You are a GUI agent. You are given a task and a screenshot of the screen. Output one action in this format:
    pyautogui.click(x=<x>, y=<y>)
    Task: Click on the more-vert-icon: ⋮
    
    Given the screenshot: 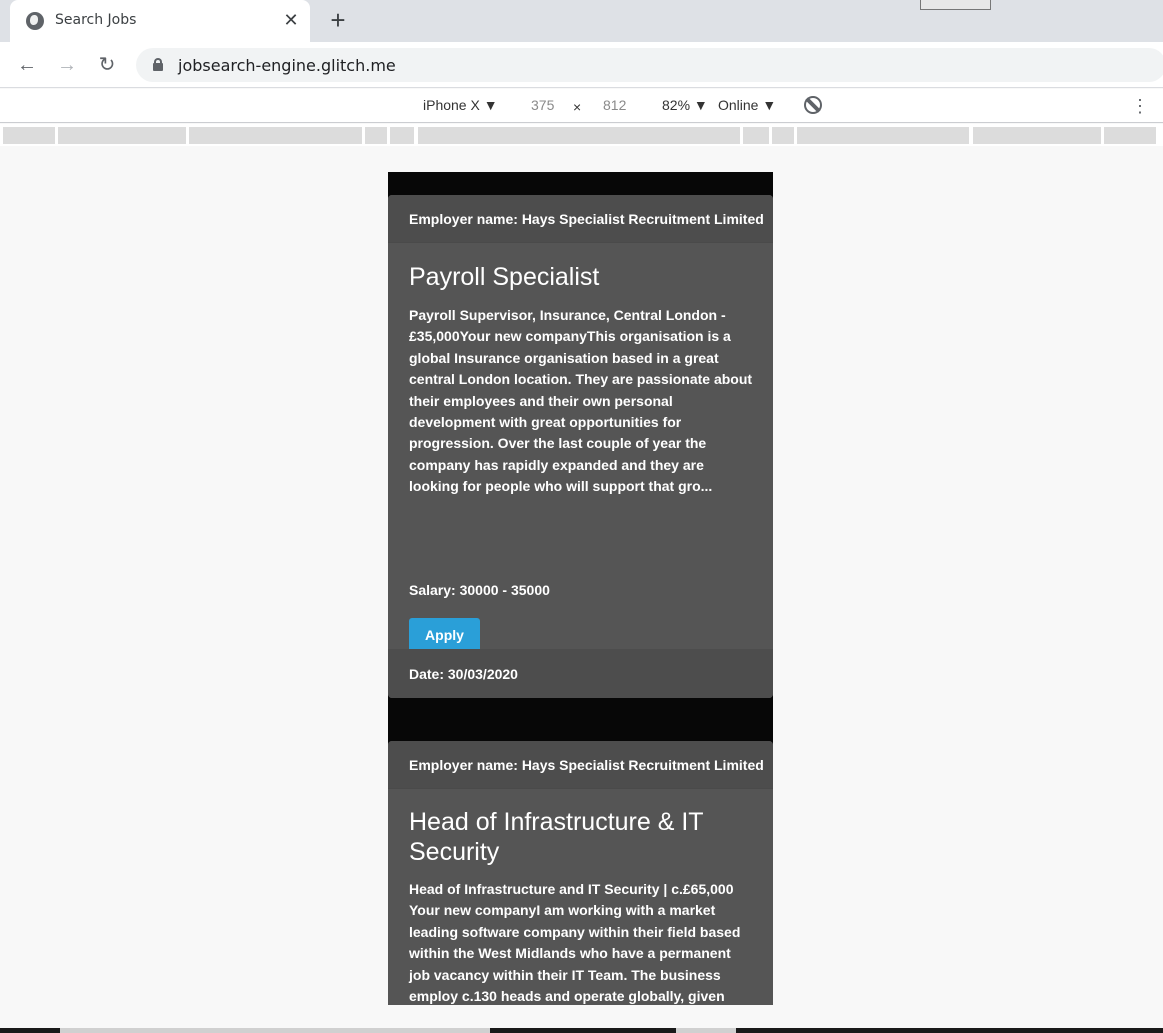 What is the action you would take?
    pyautogui.click(x=1140, y=106)
    